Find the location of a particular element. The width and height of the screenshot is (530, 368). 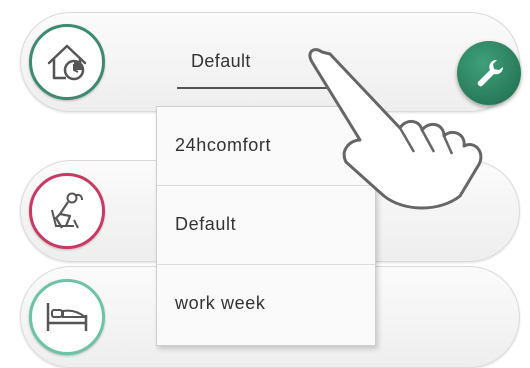

dropdown-option-work-week: work week is located at coordinates (266, 304).